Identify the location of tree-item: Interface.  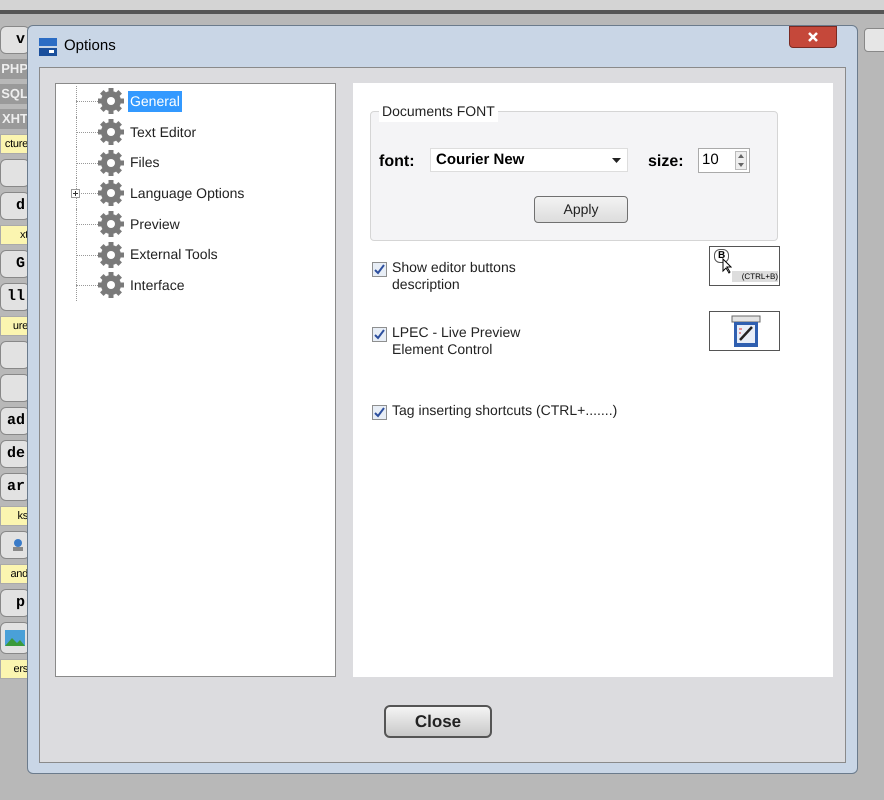
(157, 285).